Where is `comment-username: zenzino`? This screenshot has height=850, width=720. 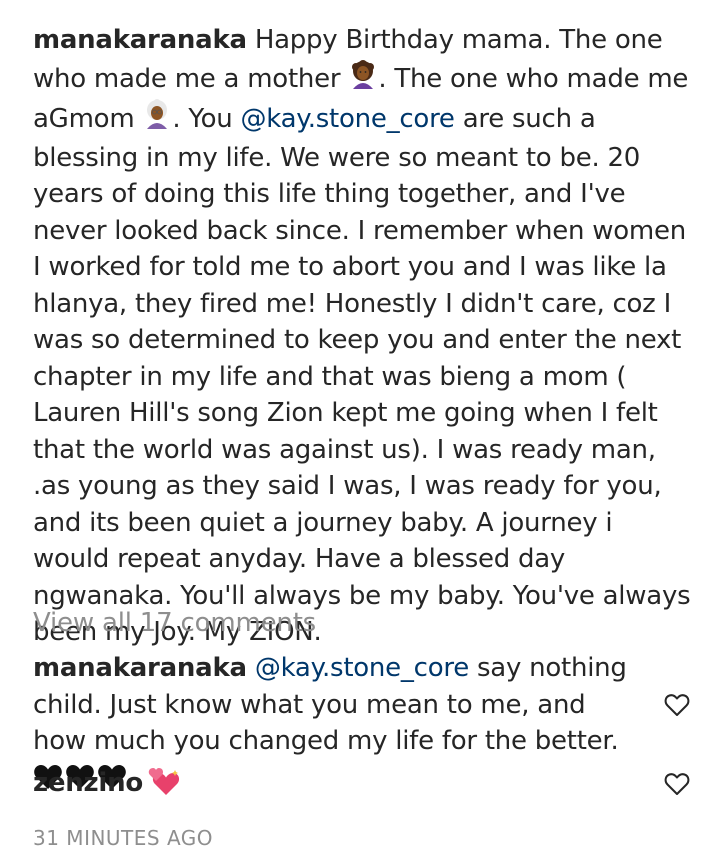 comment-username: zenzino is located at coordinates (88, 783).